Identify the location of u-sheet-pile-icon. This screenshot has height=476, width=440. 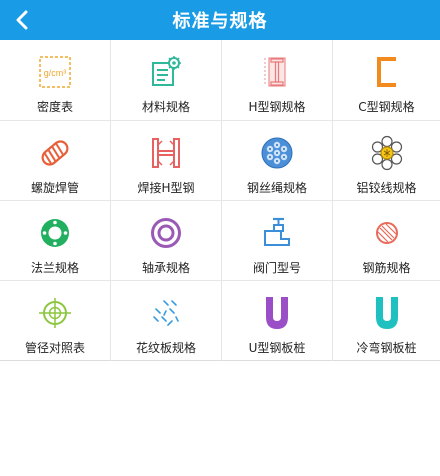
(277, 313).